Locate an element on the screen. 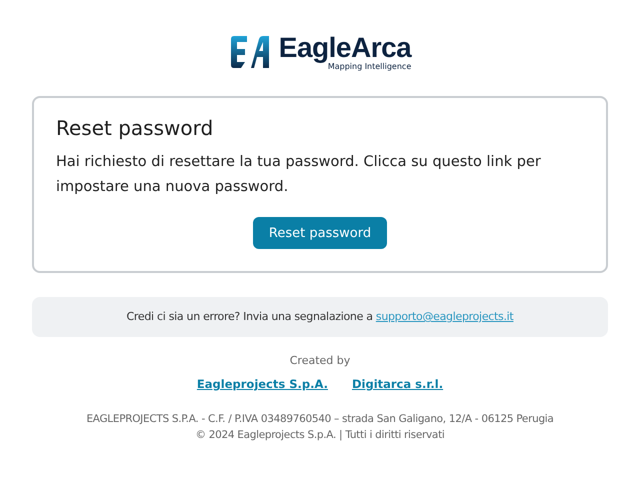  logo-icon is located at coordinates (249, 52).